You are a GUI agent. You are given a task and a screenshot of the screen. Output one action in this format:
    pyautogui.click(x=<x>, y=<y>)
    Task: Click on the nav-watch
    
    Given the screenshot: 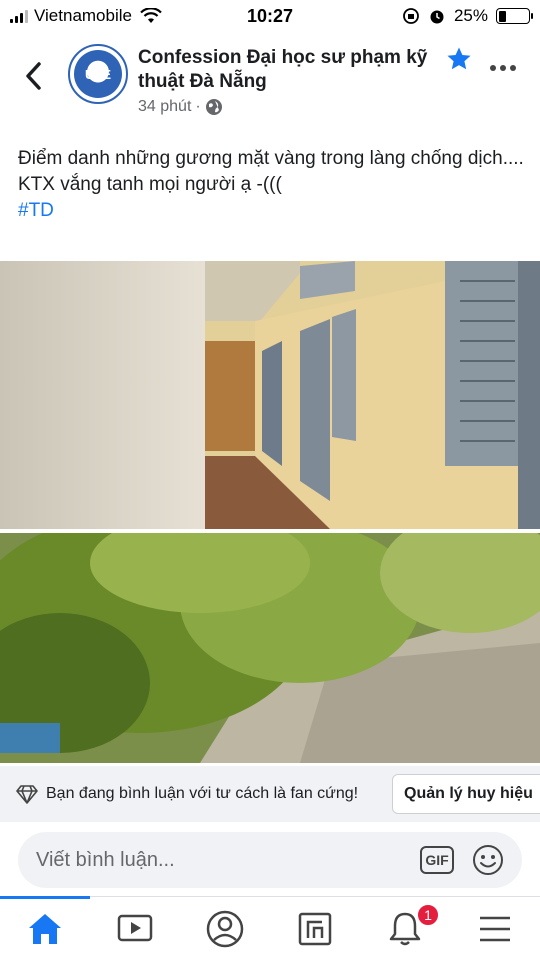 What is the action you would take?
    pyautogui.click(x=135, y=929)
    